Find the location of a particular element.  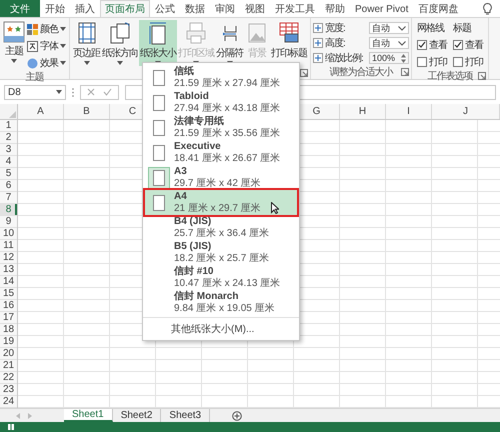

check-icon is located at coordinates (107, 92).